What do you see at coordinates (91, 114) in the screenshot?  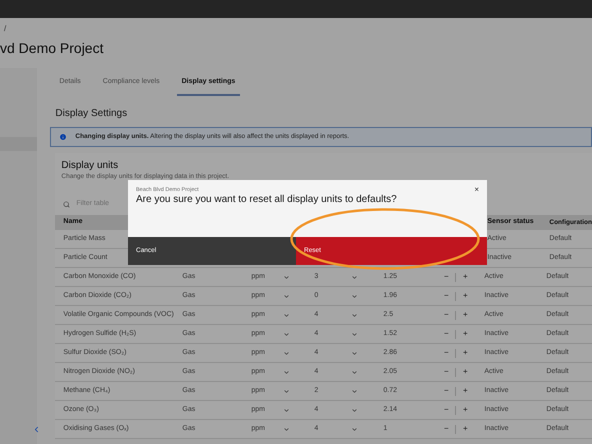 I see `section-title: Display Settings` at bounding box center [91, 114].